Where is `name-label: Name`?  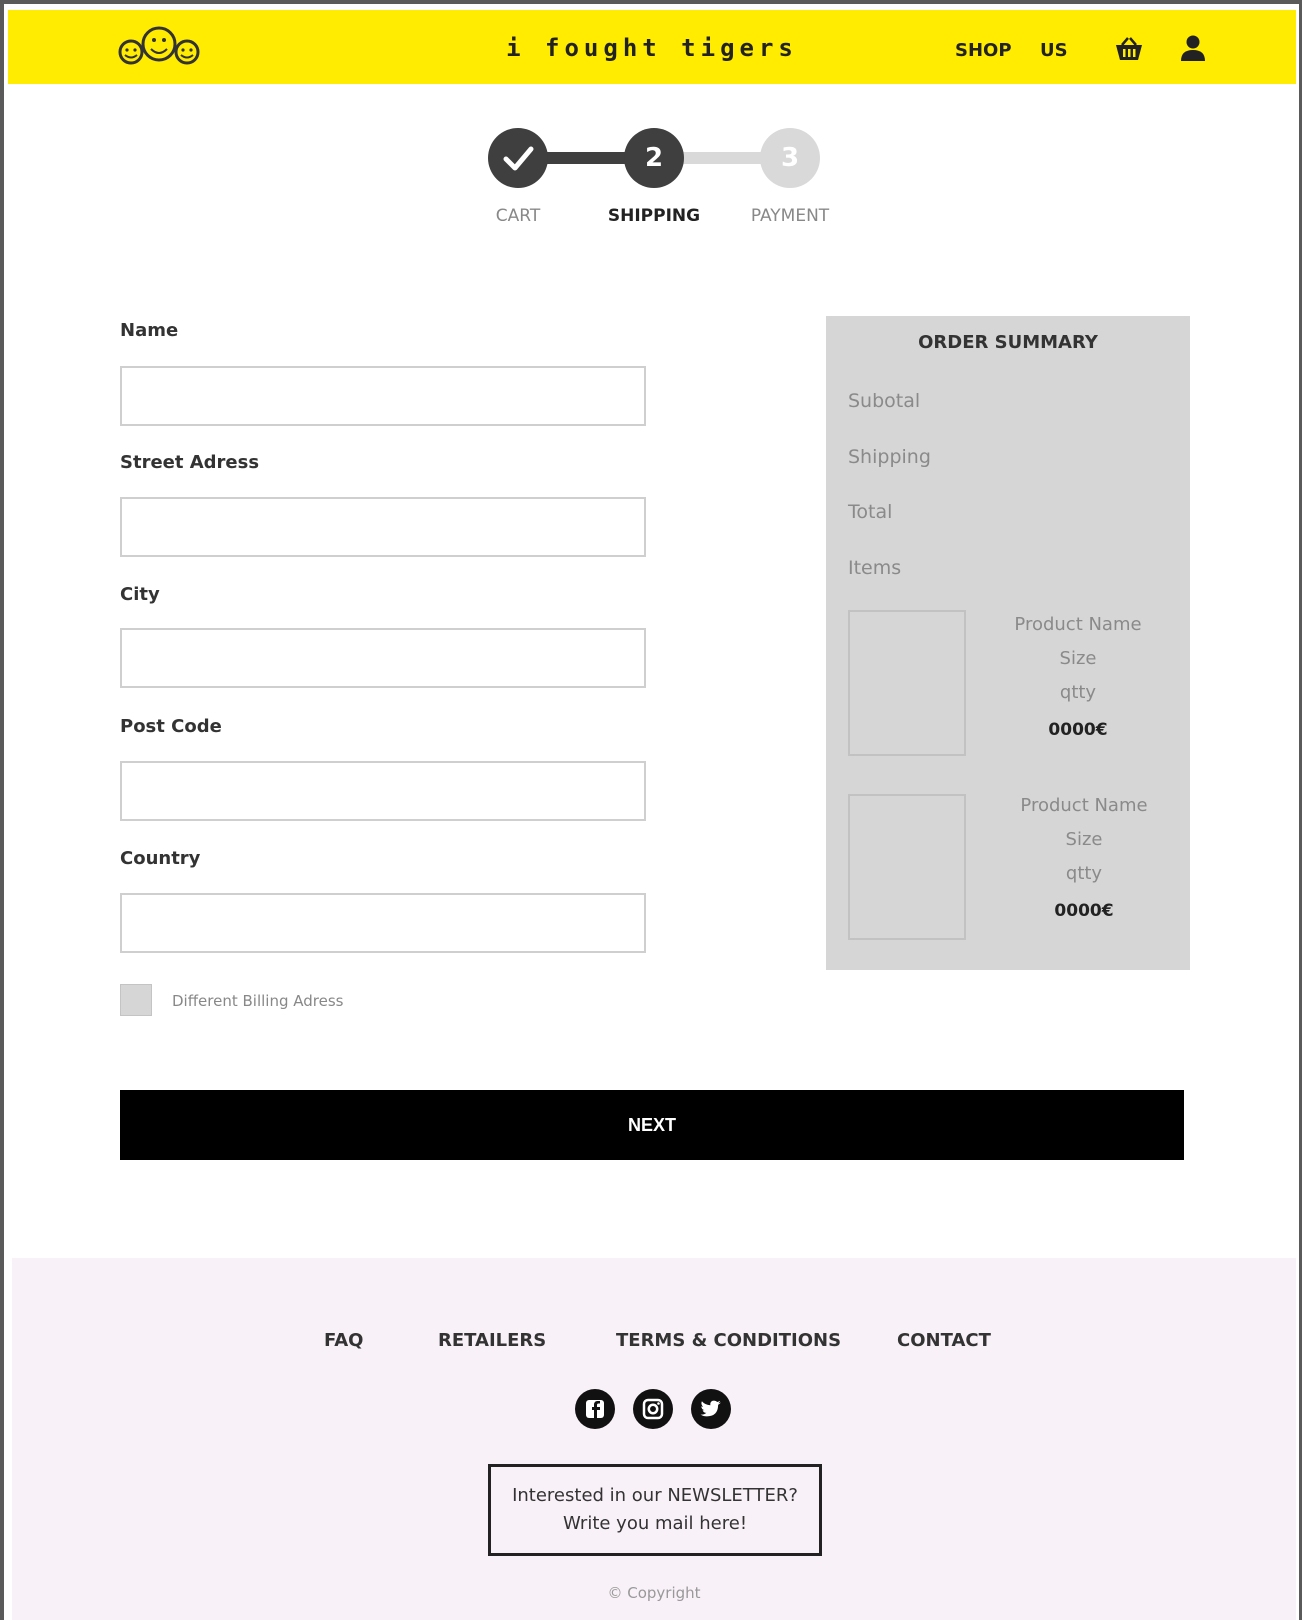
name-label: Name is located at coordinates (149, 330).